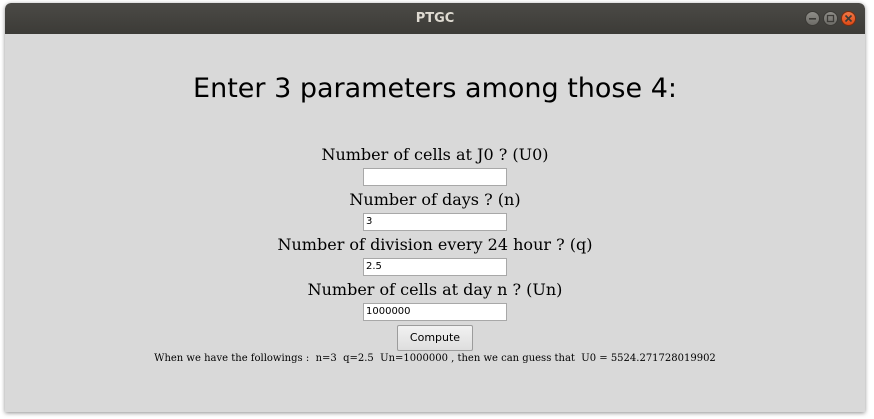 The width and height of the screenshot is (874, 419). I want to click on compute-button: Compute, so click(435, 338).